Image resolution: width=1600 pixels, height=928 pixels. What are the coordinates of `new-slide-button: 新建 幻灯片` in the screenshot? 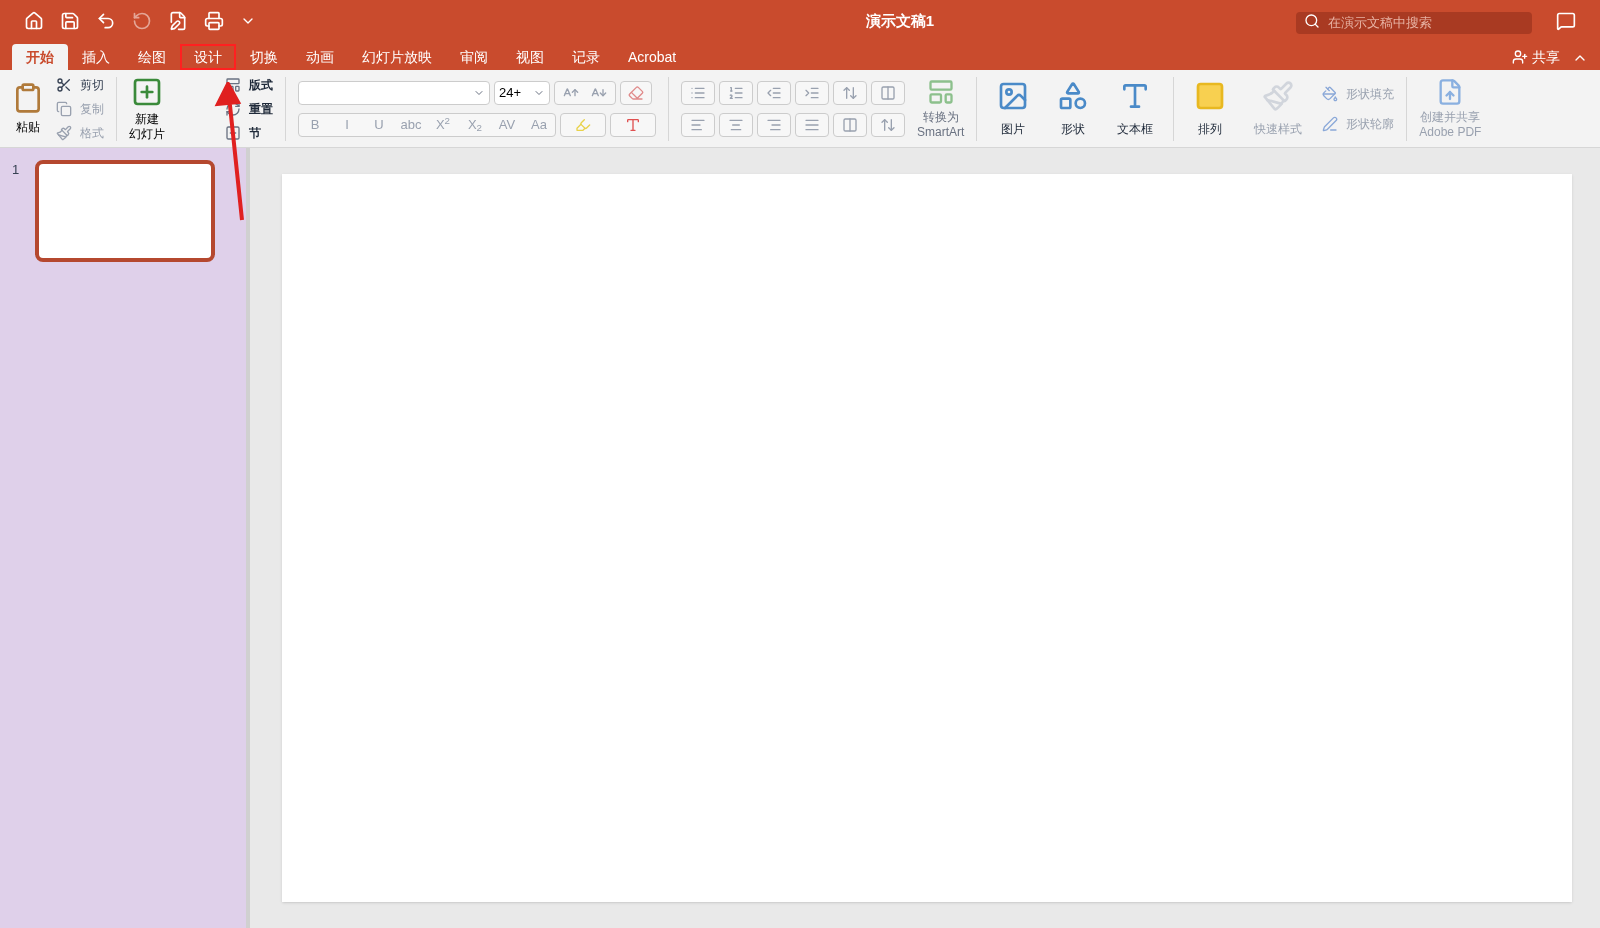 It's located at (147, 126).